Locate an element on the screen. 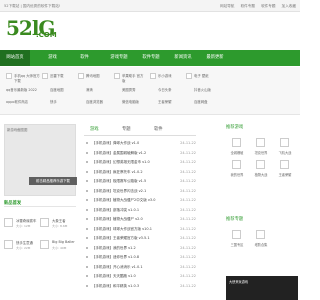 This screenshot has width=320, height=300. list-item: 【手机游戏】弹球大作战 v1.0 24-11-22 is located at coordinates (140, 143).